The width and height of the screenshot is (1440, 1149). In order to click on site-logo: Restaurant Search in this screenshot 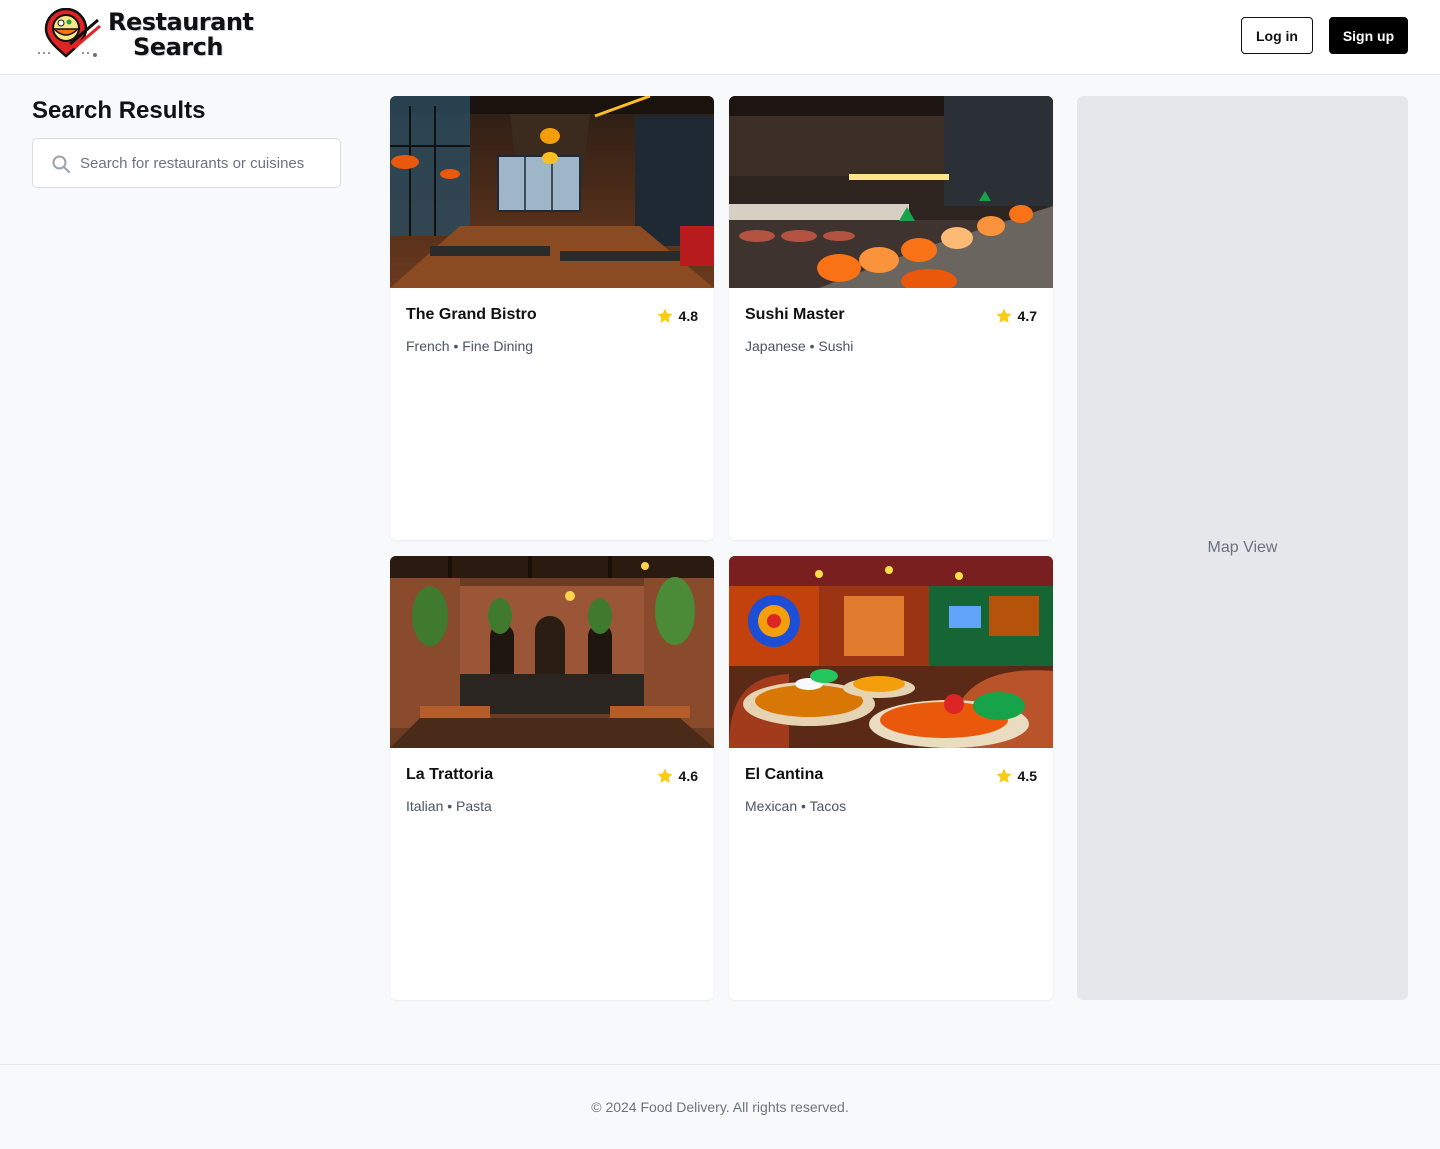, I will do `click(145, 36)`.